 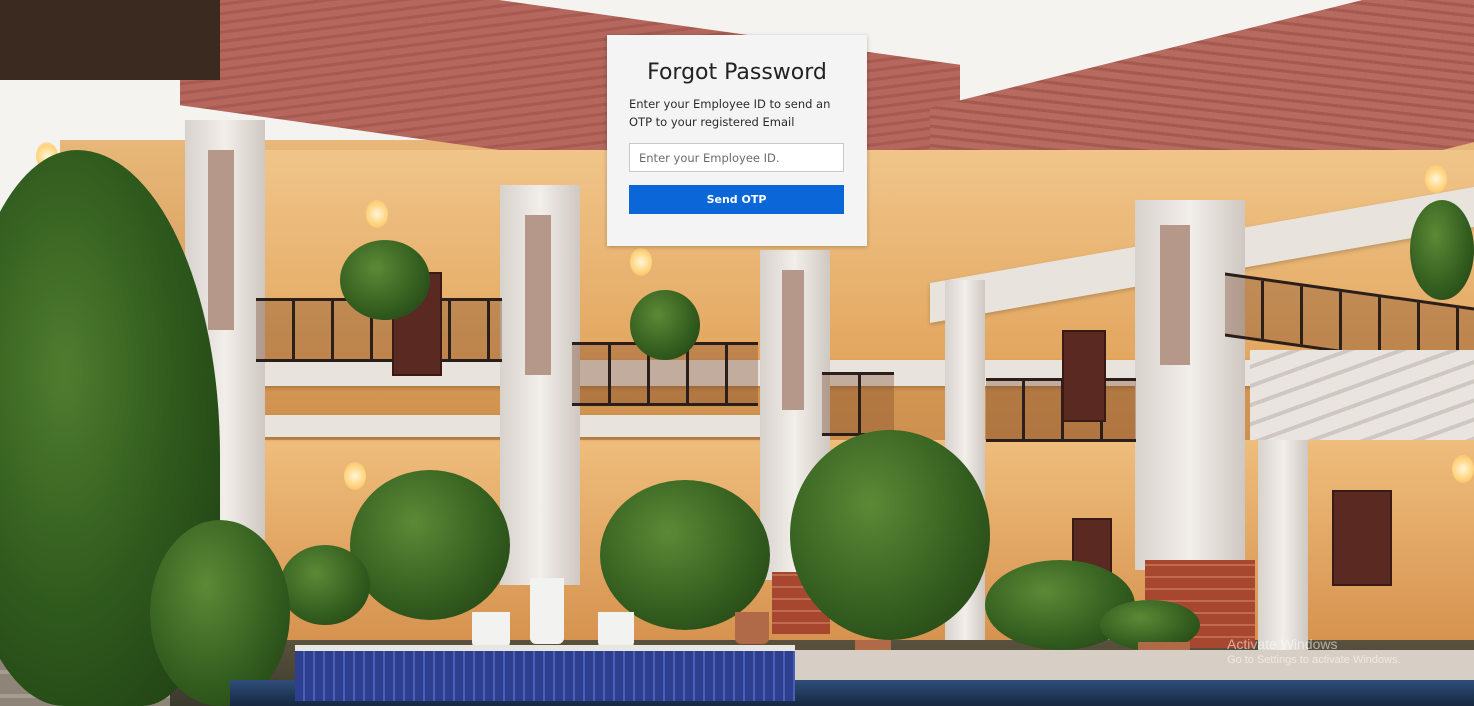 I want to click on watermark-subtitle: Go to Settings to activate Windows., so click(x=1314, y=660).